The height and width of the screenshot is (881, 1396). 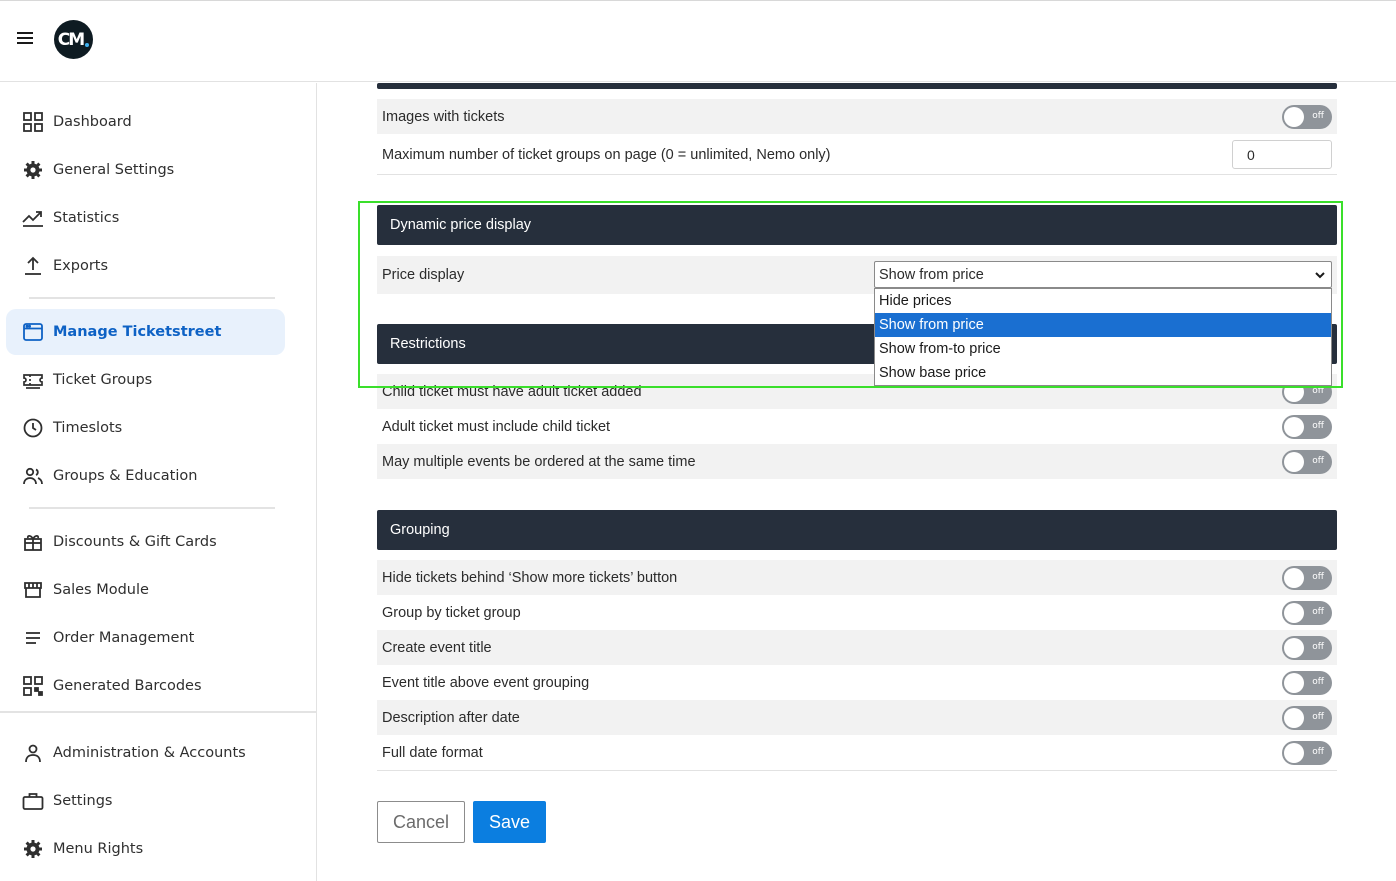 I want to click on people-icon, so click(x=33, y=476).